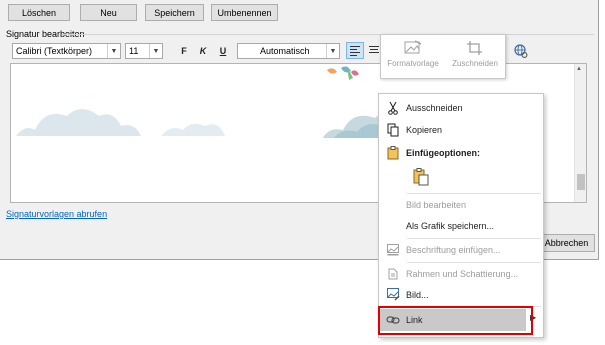  I want to click on scissors-icon, so click(393, 108).